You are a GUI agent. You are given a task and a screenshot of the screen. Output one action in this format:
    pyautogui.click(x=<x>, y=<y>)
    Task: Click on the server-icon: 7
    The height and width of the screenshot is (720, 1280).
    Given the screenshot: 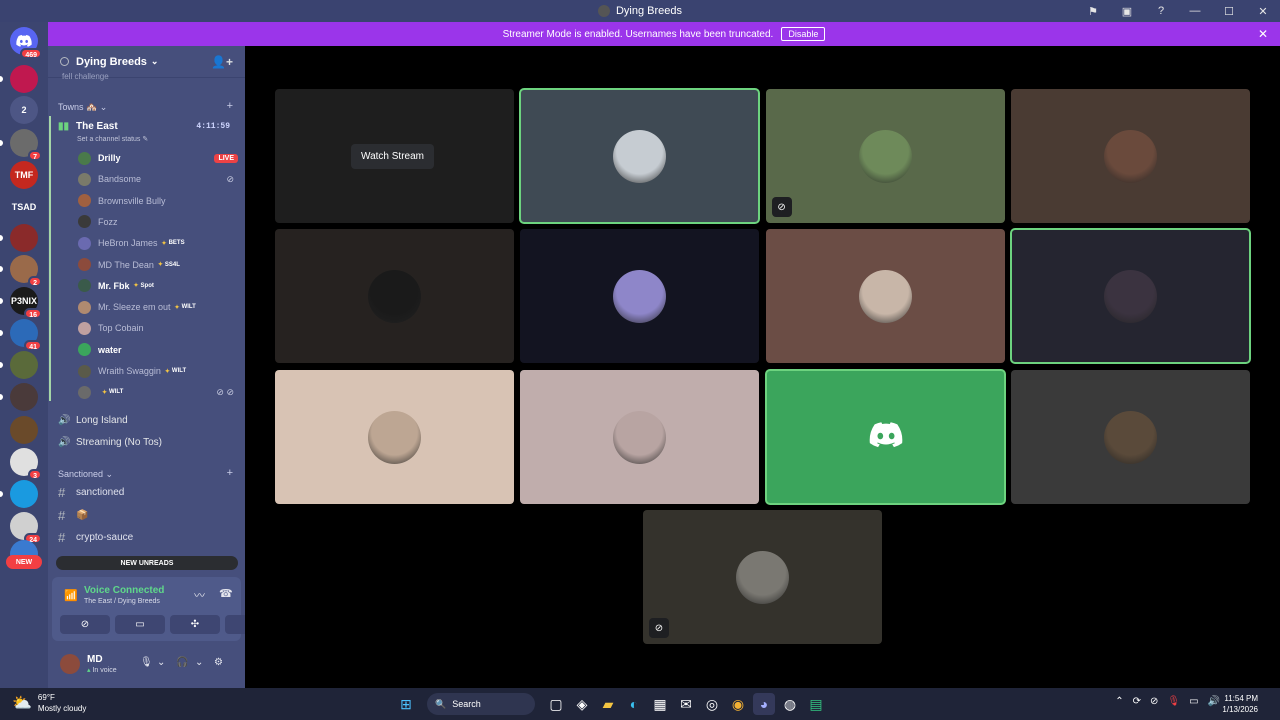 What is the action you would take?
    pyautogui.click(x=26, y=145)
    